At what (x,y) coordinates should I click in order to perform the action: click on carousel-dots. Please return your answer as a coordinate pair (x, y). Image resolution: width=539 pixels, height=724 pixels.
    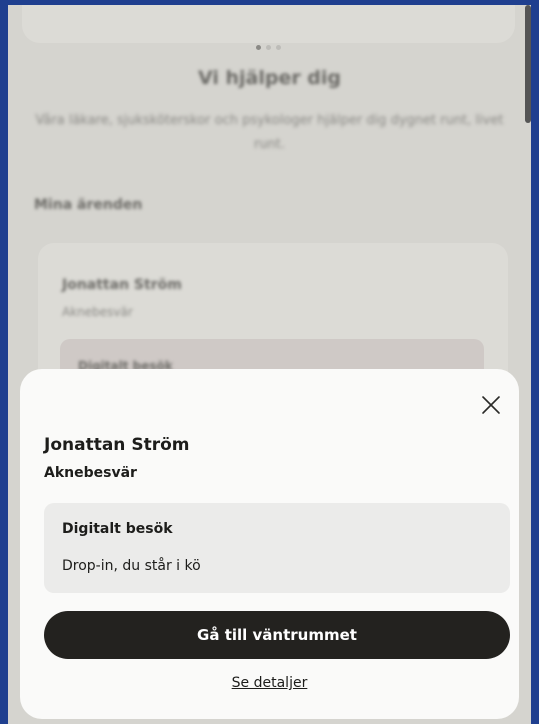
    Looking at the image, I should click on (268, 47).